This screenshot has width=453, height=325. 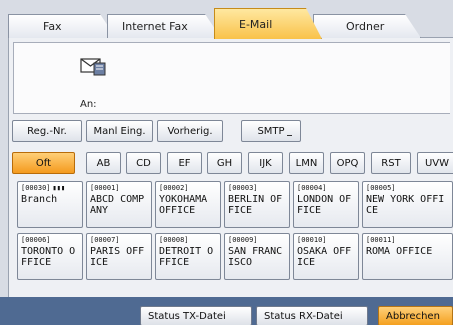 I want to click on smtp-button: SMTP, so click(x=271, y=131).